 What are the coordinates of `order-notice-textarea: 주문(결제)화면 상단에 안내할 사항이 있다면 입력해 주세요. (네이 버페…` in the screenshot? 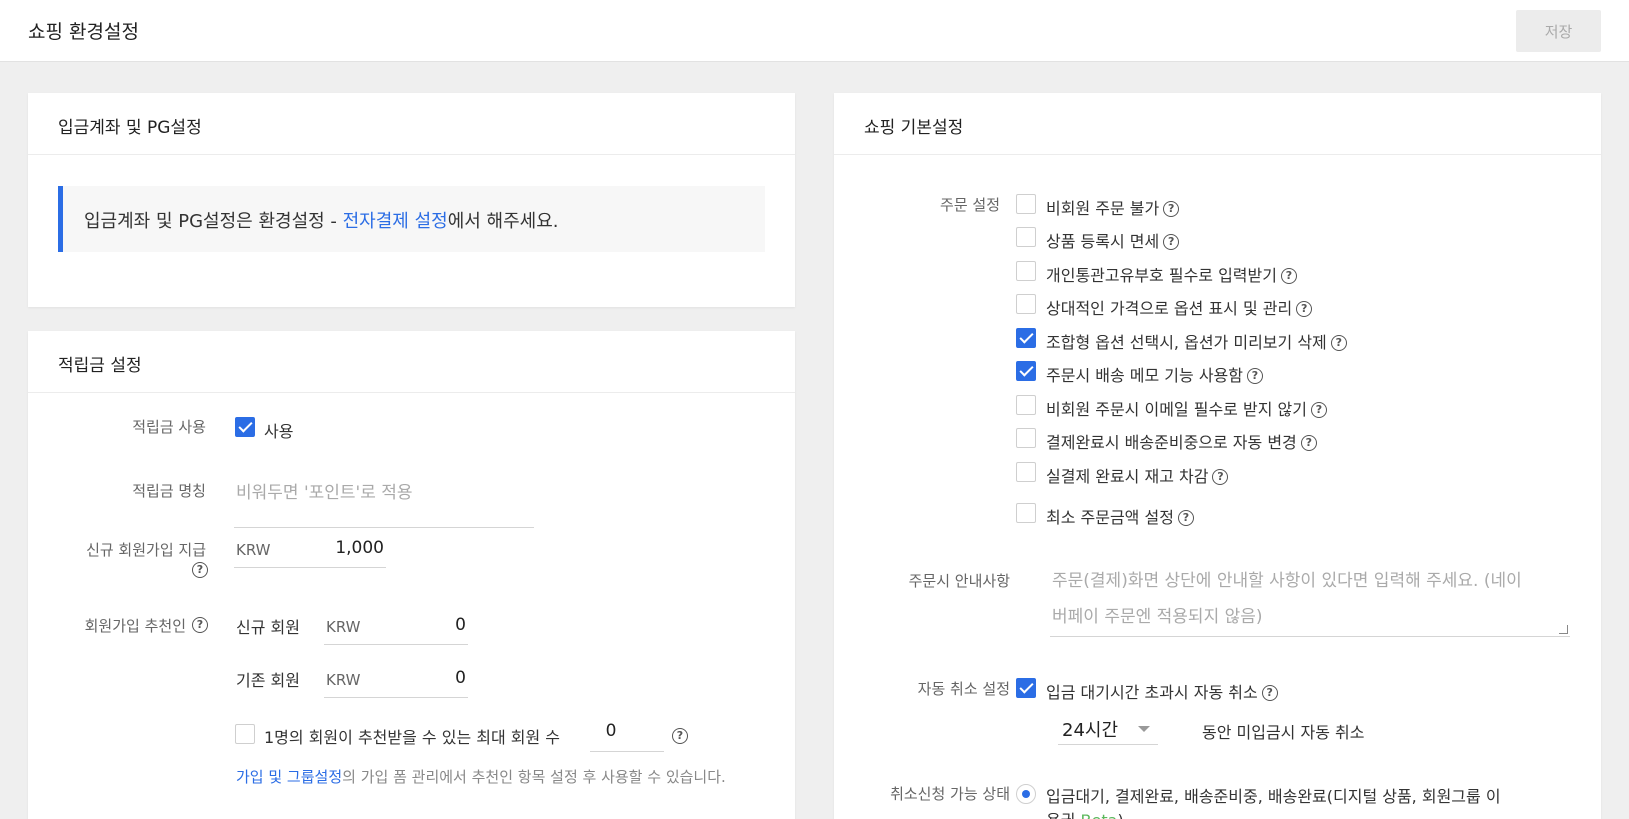 It's located at (1310, 600).